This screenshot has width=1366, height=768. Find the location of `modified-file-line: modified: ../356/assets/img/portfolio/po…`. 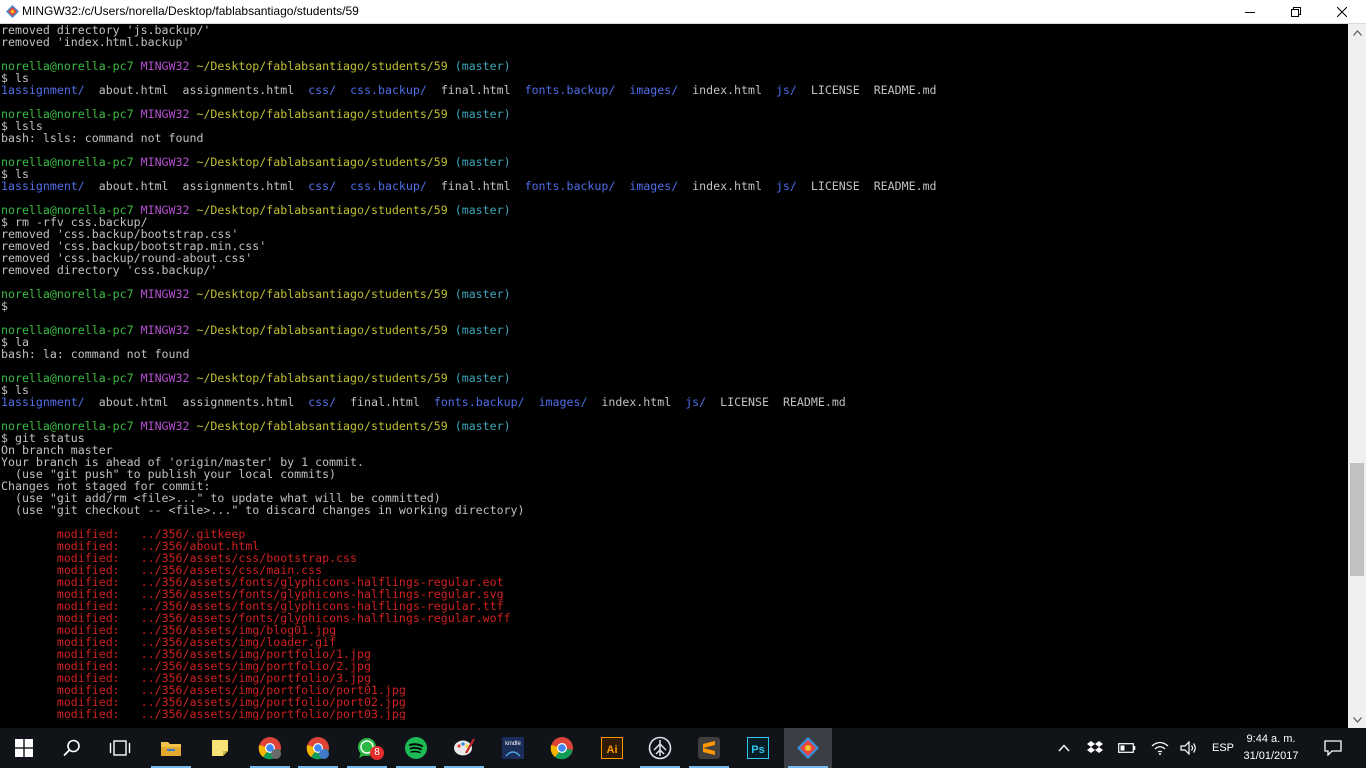

modified-file-line: modified: ../356/assets/img/portfolio/po… is located at coordinates (203, 714).